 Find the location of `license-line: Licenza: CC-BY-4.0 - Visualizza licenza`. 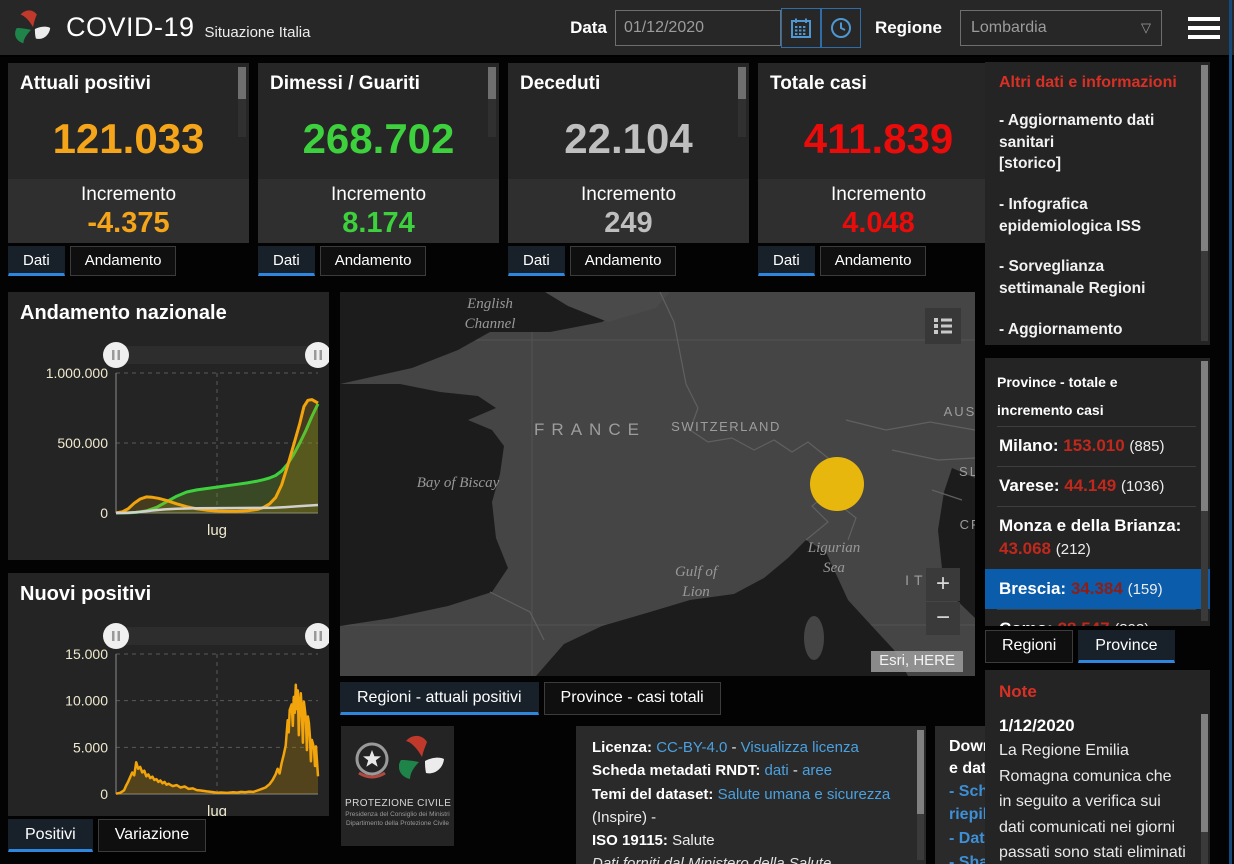

license-line: Licenza: CC-BY-4.0 - Visualizza licenza is located at coordinates (725, 747).